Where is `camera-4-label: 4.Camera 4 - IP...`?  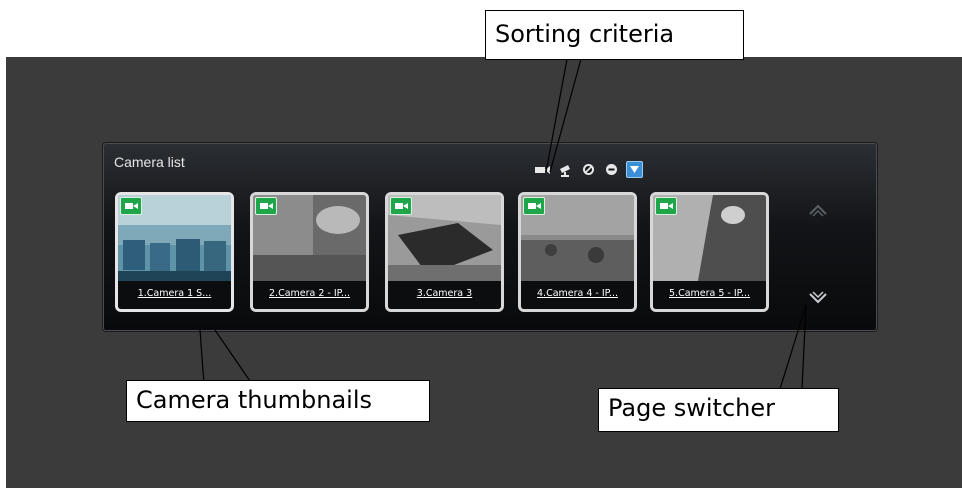
camera-4-label: 4.Camera 4 - IP... is located at coordinates (577, 295).